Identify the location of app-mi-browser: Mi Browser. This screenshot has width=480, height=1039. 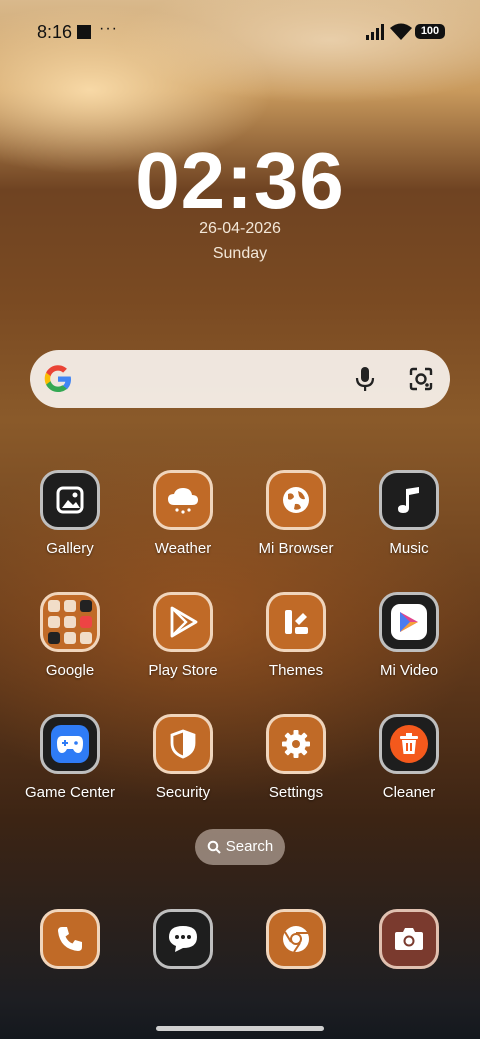
(296, 513).